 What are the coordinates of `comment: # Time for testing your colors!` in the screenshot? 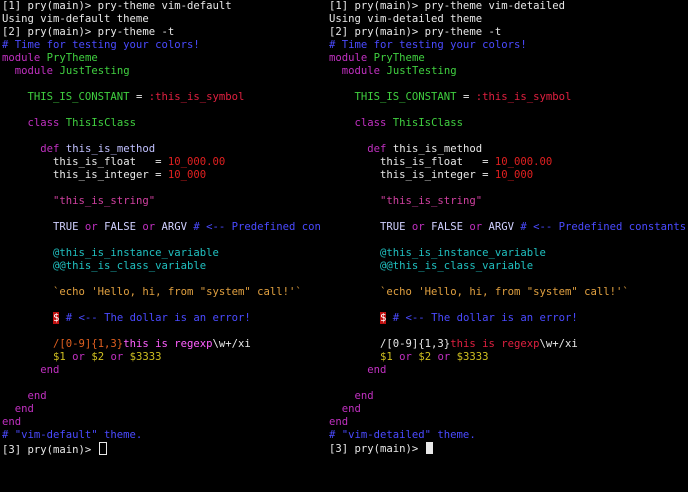 It's located at (101, 45).